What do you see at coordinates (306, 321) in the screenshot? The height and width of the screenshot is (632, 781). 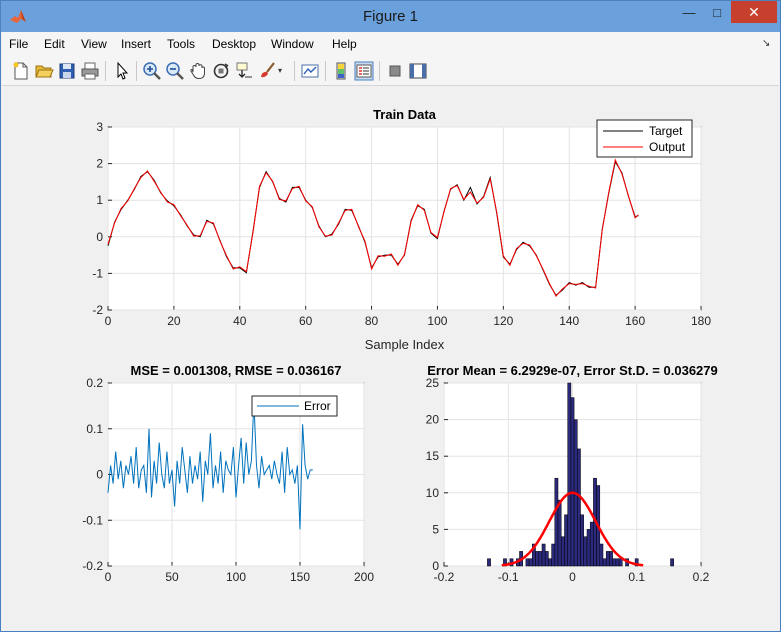 I see `x-tick-label: 60` at bounding box center [306, 321].